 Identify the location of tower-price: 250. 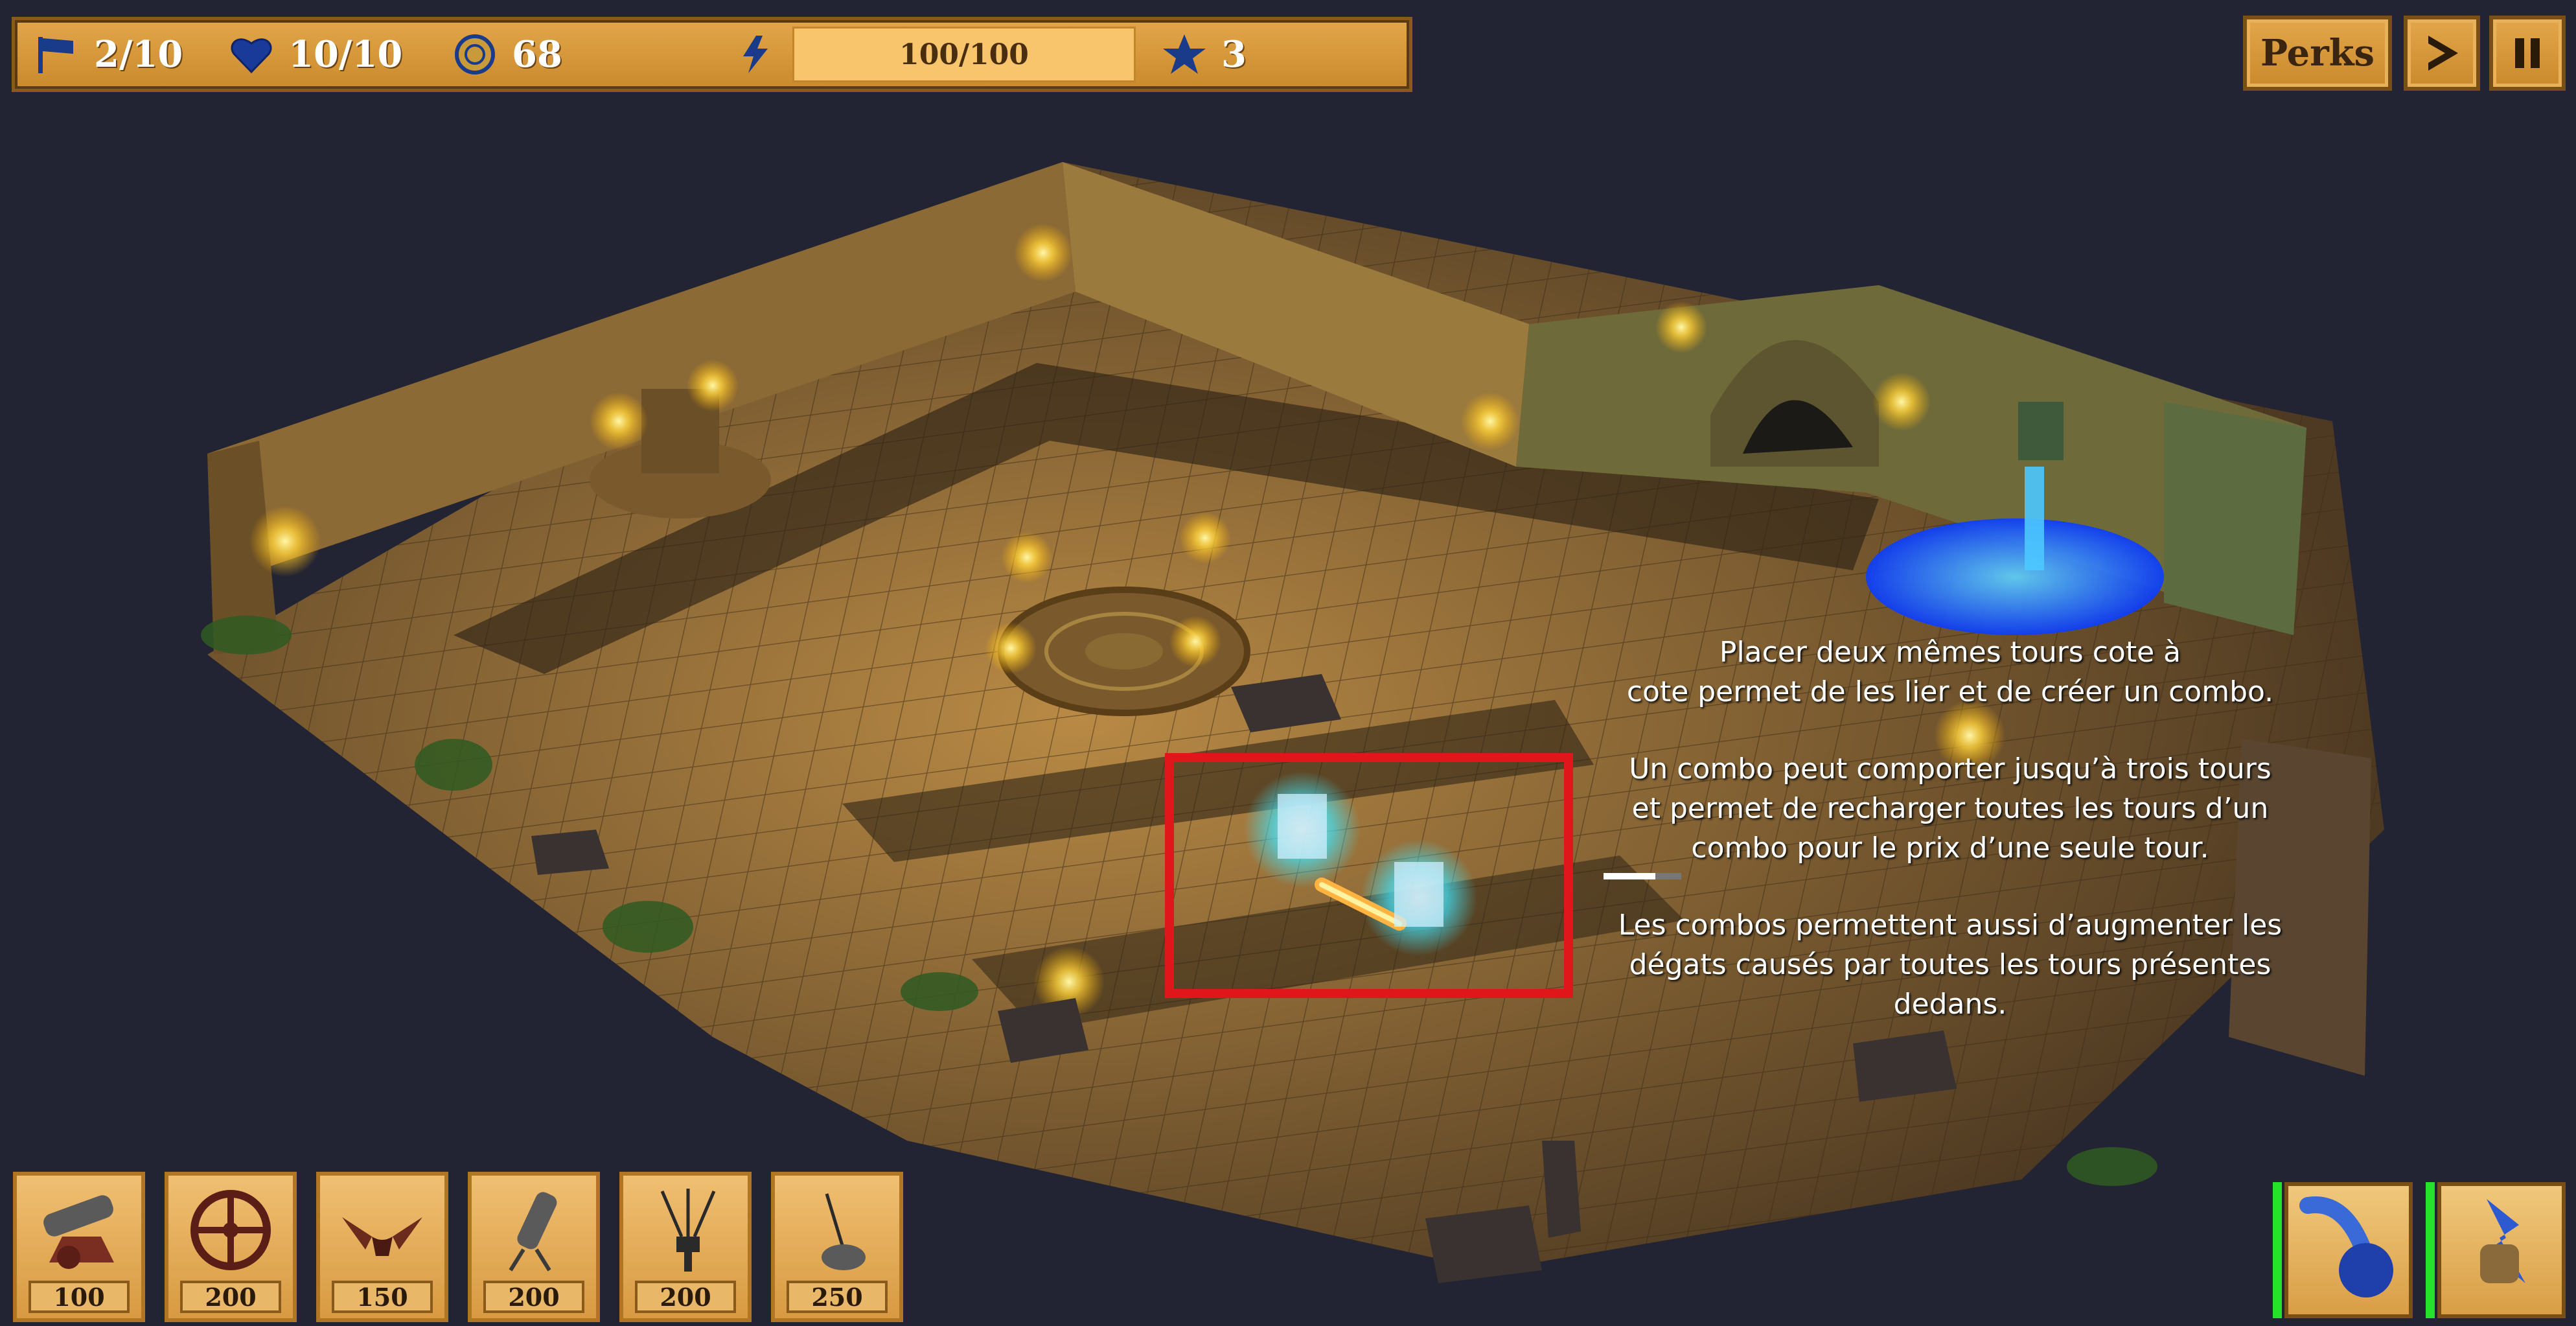
(837, 1297).